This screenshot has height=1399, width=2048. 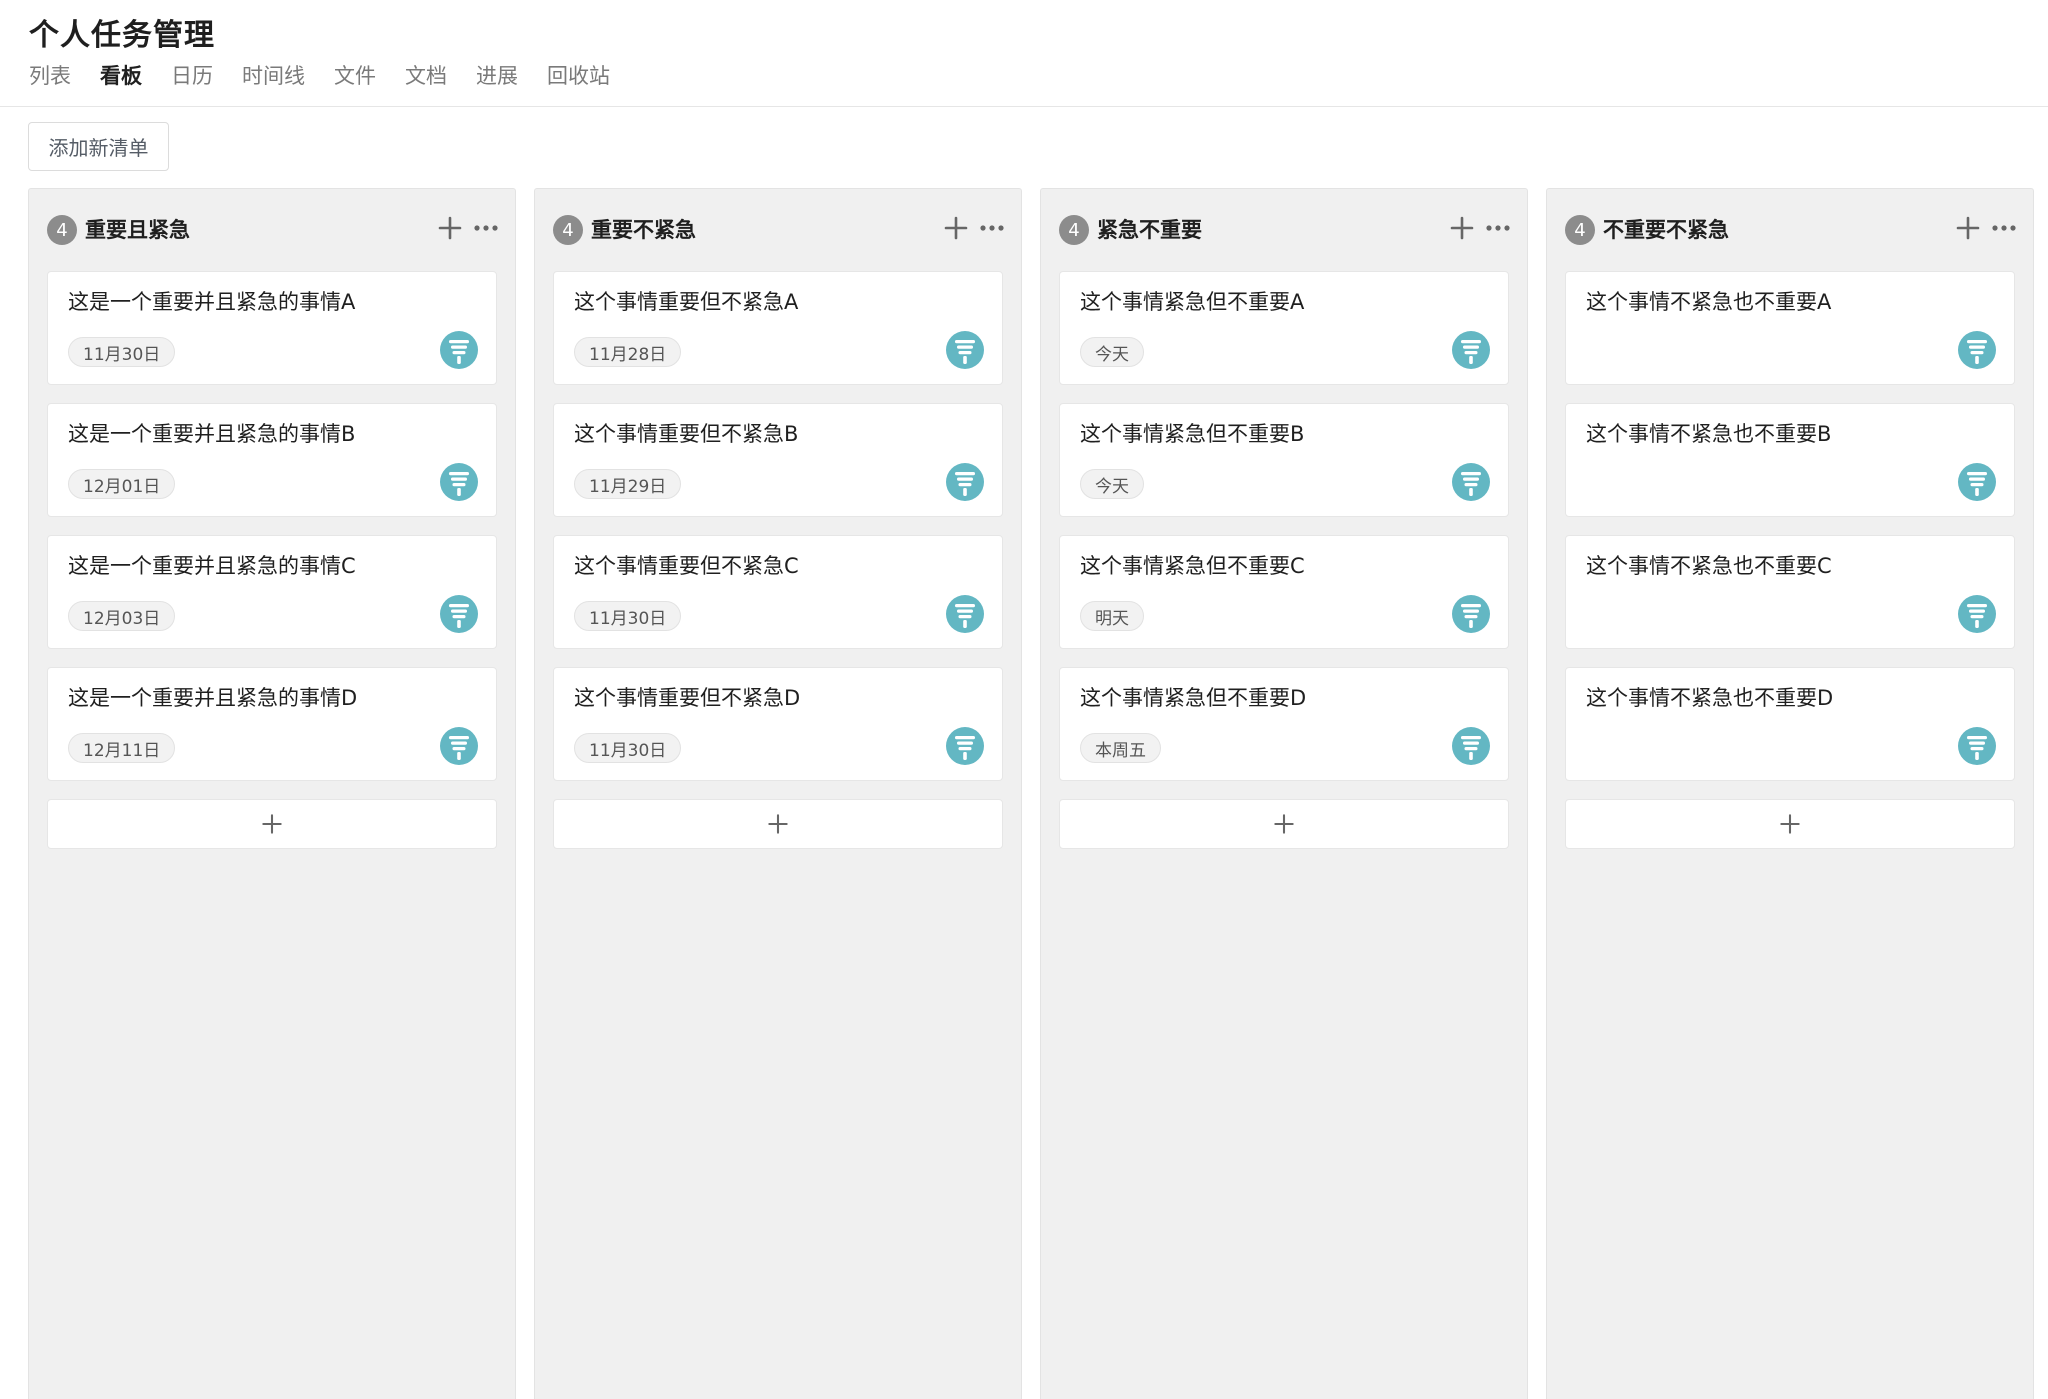 I want to click on task-card-title: 这个事情紧急但不重要D, so click(x=1193, y=698).